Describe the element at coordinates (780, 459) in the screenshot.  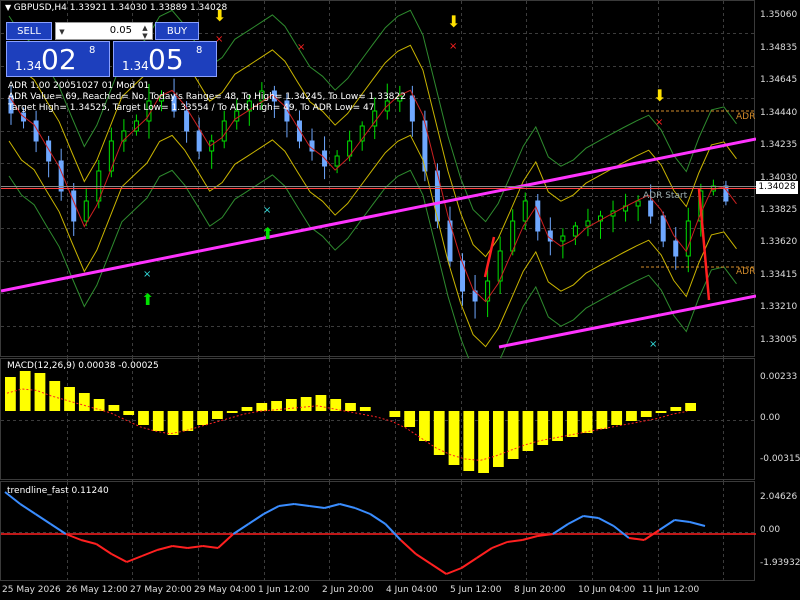
I see `macd-tick-label: -0.00315` at that location.